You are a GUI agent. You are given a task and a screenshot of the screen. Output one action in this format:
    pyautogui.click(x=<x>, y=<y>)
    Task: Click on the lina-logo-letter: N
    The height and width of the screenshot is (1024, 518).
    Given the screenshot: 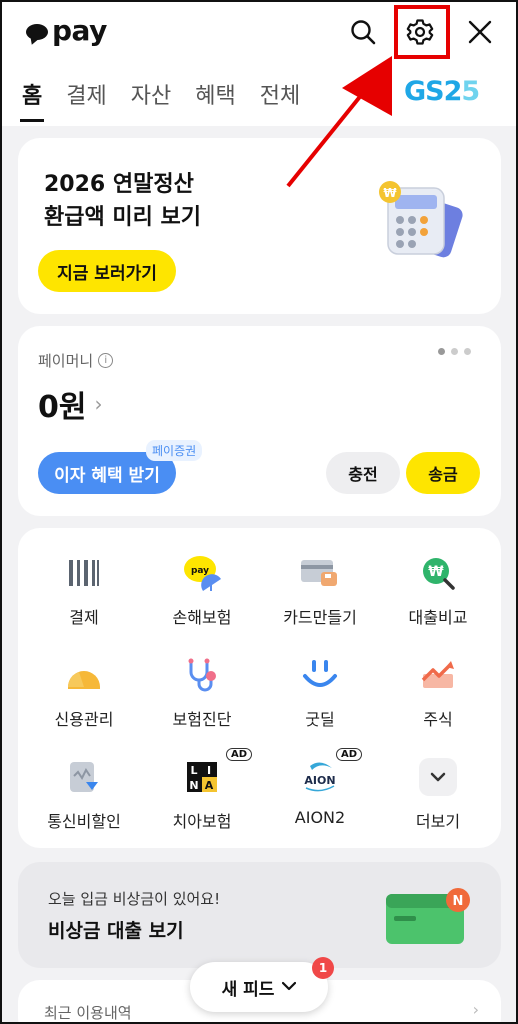 What is the action you would take?
    pyautogui.click(x=193, y=785)
    